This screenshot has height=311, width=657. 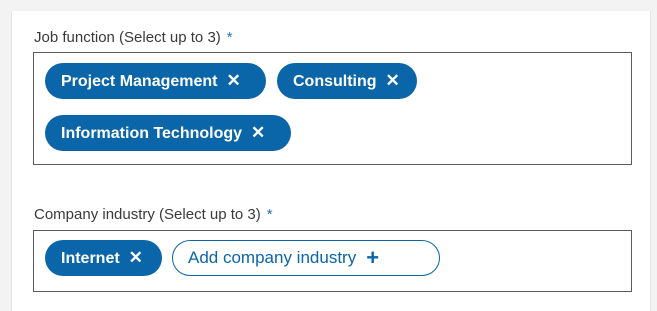 I want to click on pill-label: Consulting, so click(x=335, y=81).